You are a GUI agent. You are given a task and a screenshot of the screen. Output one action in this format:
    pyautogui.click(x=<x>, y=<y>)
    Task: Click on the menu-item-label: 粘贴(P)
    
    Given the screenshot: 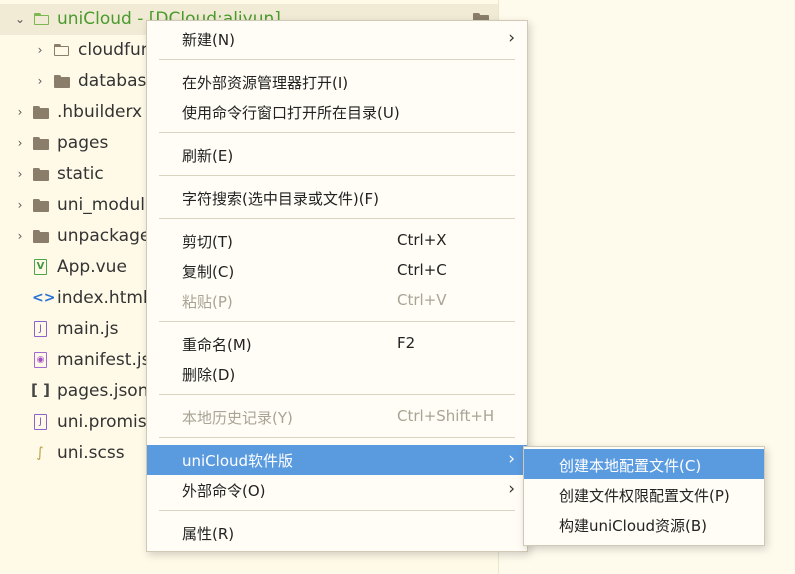 What is the action you would take?
    pyautogui.click(x=207, y=302)
    